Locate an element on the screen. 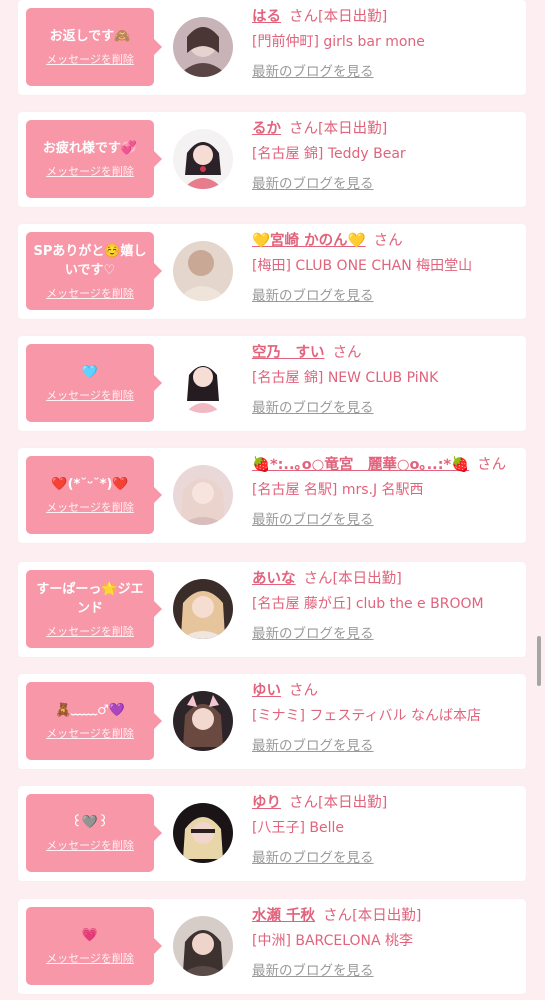  message-bubble: お返しです🙈 メッセージを削除 is located at coordinates (94, 47).